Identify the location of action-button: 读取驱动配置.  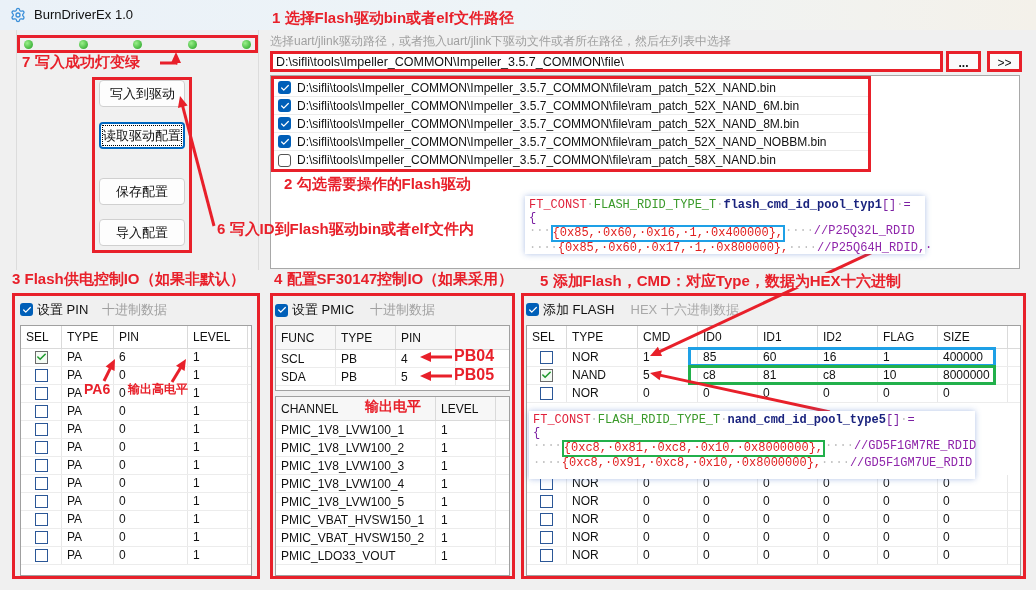
(142, 135).